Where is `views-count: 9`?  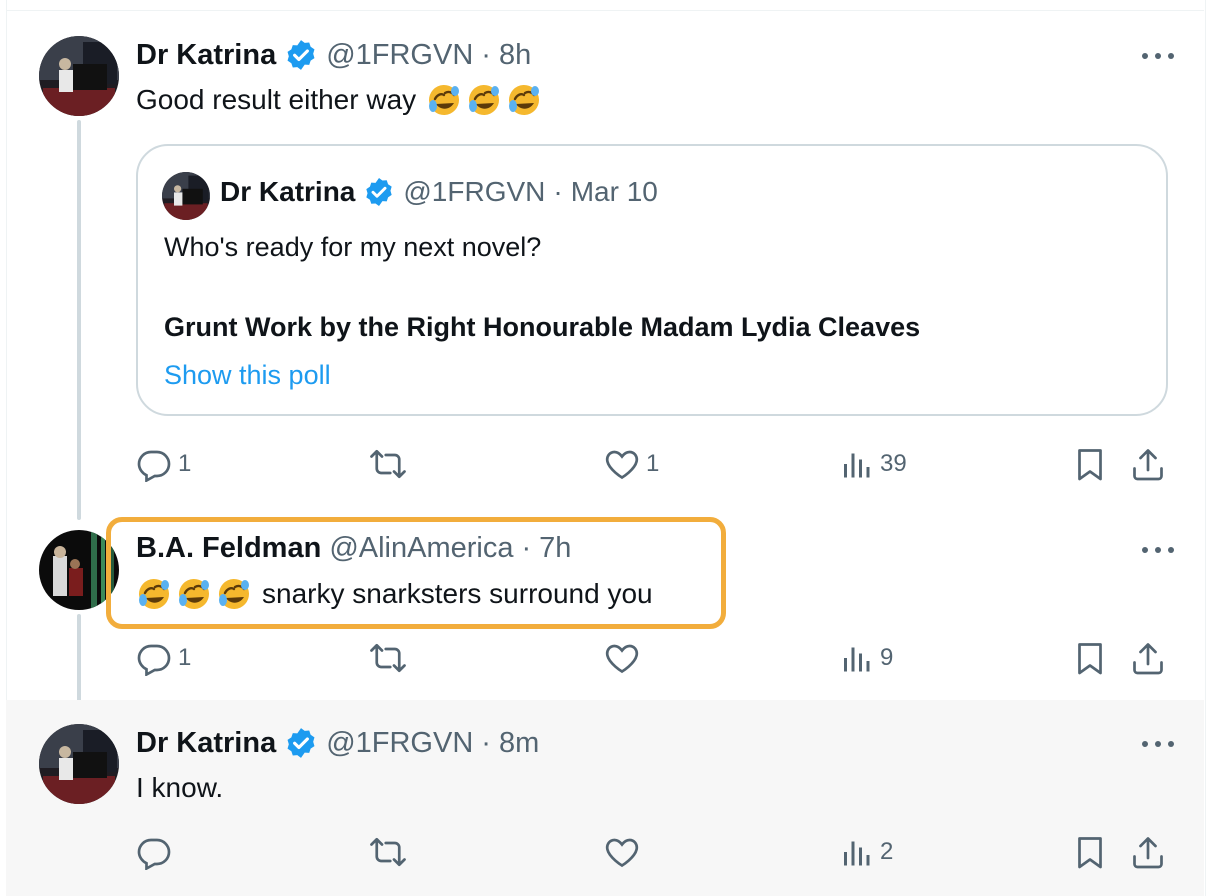
views-count: 9 is located at coordinates (887, 657).